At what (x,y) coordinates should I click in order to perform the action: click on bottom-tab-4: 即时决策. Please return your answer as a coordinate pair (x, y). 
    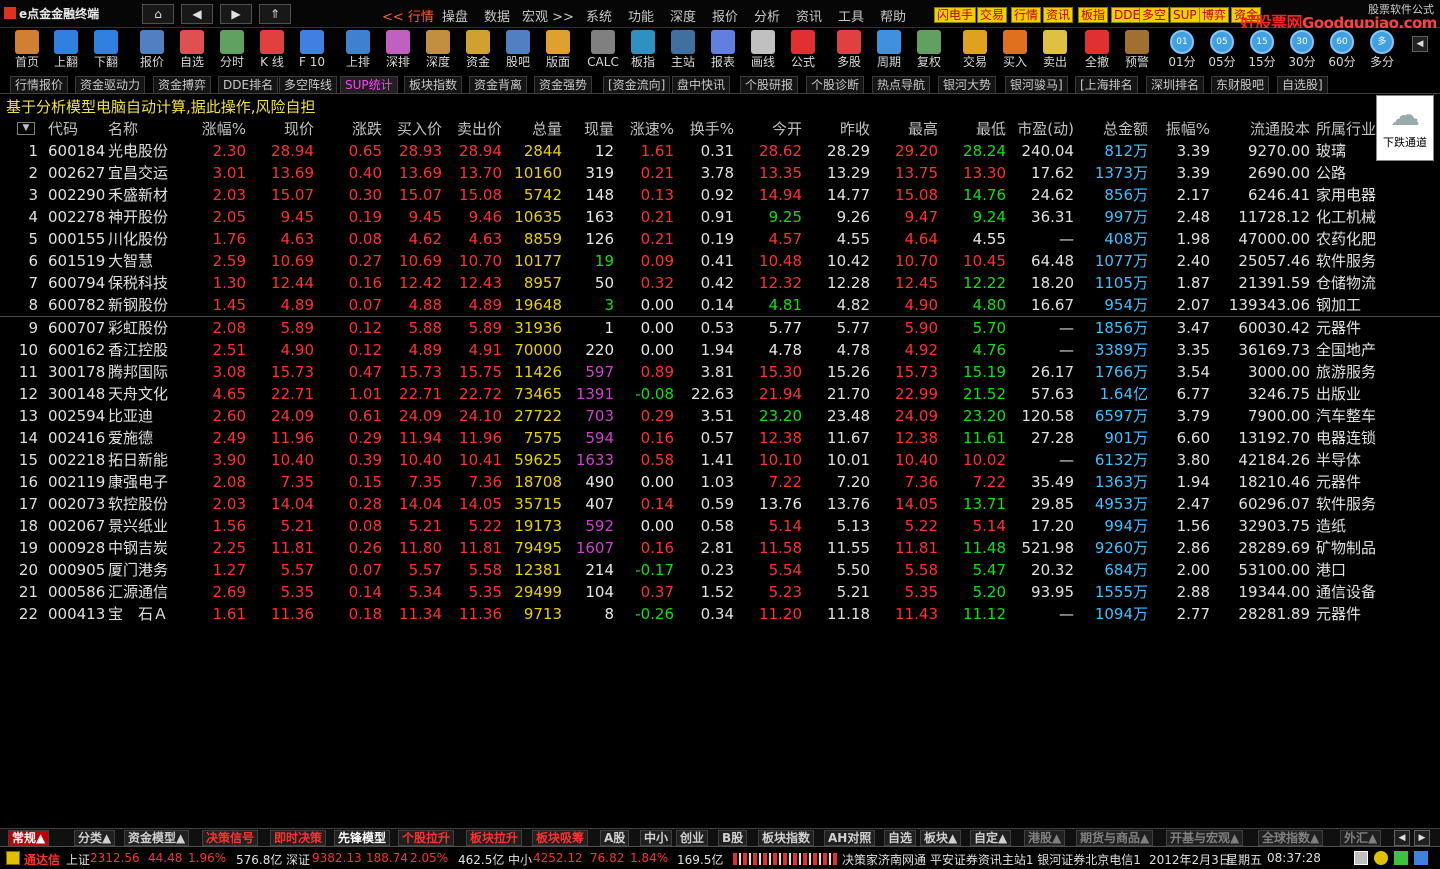
    Looking at the image, I should click on (298, 838).